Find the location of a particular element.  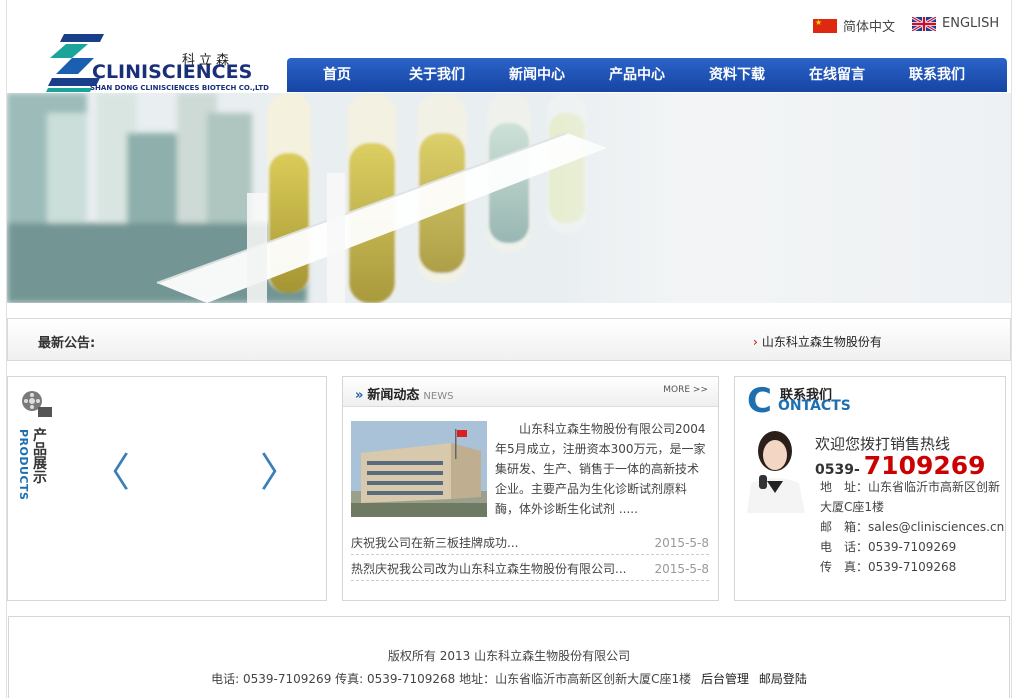

uk-flag-icon is located at coordinates (924, 23).